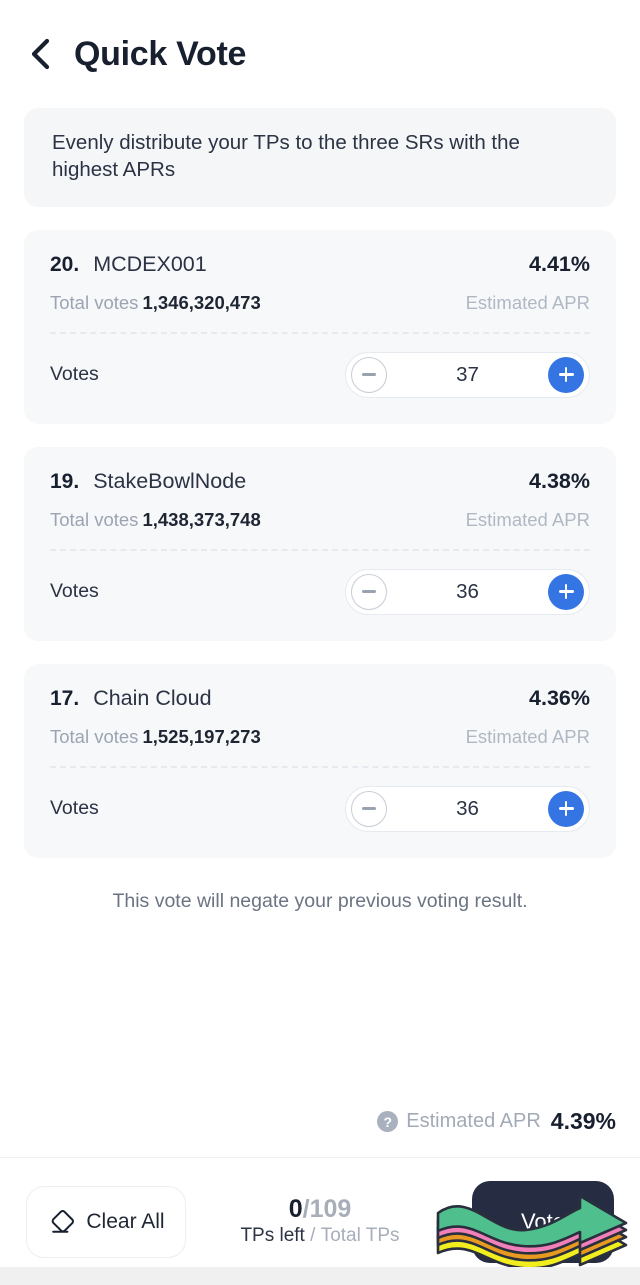 The image size is (640, 1285). What do you see at coordinates (388, 1121) in the screenshot?
I see `question-mark-icon: ?` at bounding box center [388, 1121].